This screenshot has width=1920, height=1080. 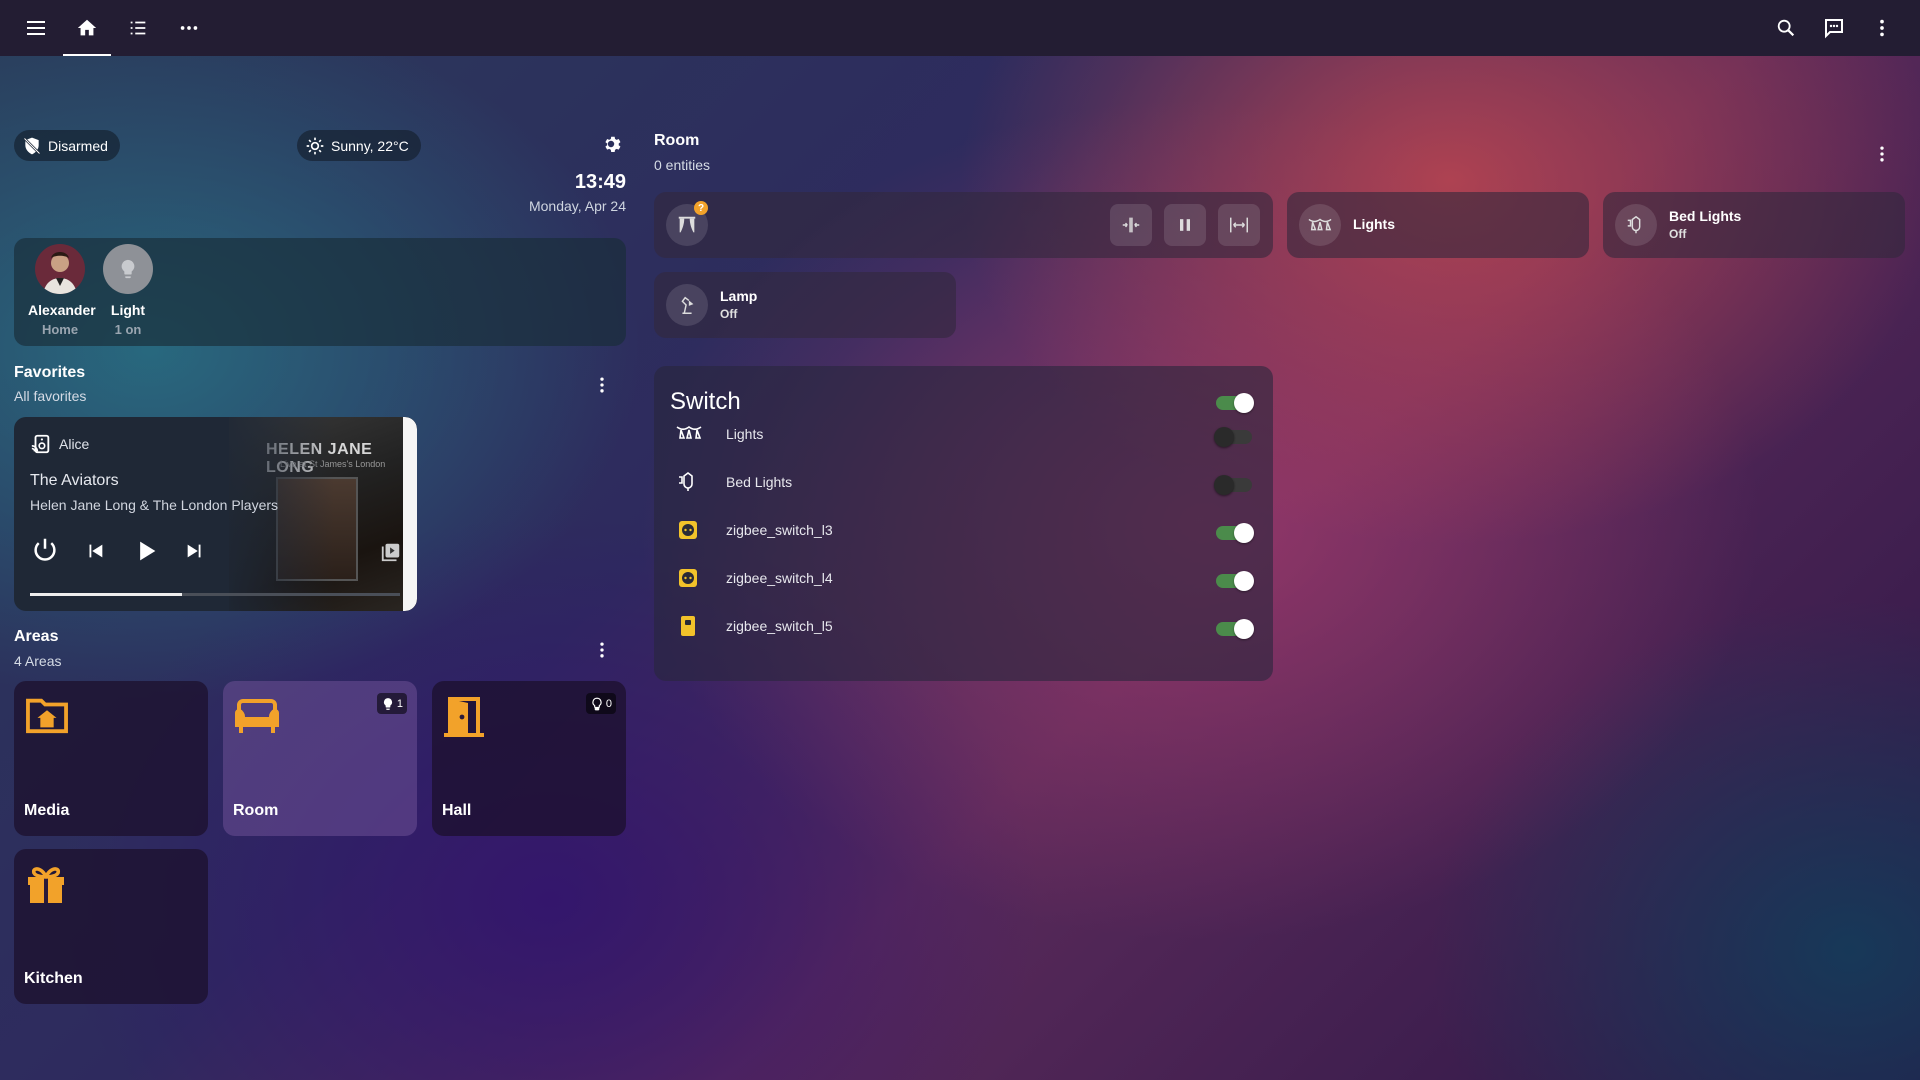 What do you see at coordinates (189, 28) in the screenshot?
I see `more-tabs-button` at bounding box center [189, 28].